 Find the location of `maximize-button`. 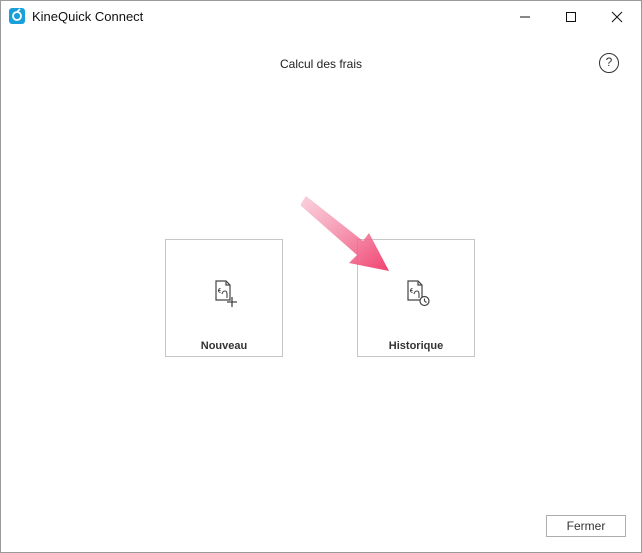

maximize-button is located at coordinates (571, 16).